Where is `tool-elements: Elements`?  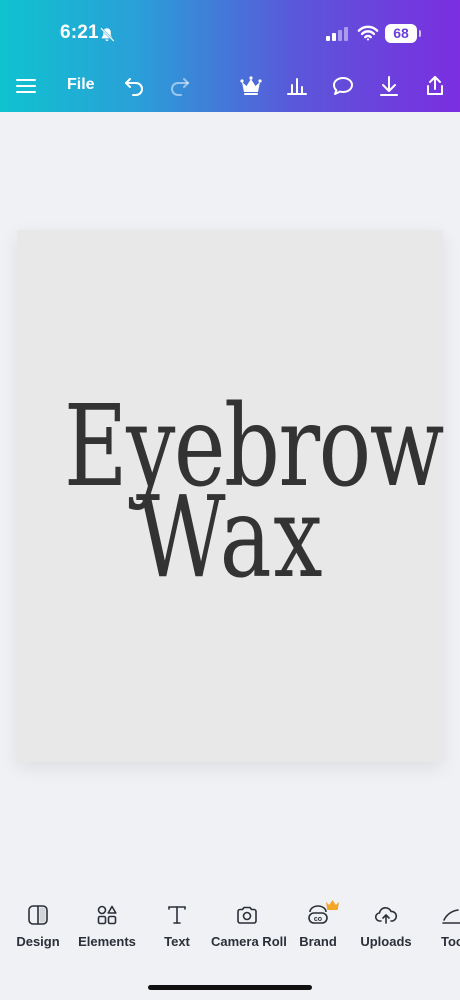 tool-elements: Elements is located at coordinates (107, 930).